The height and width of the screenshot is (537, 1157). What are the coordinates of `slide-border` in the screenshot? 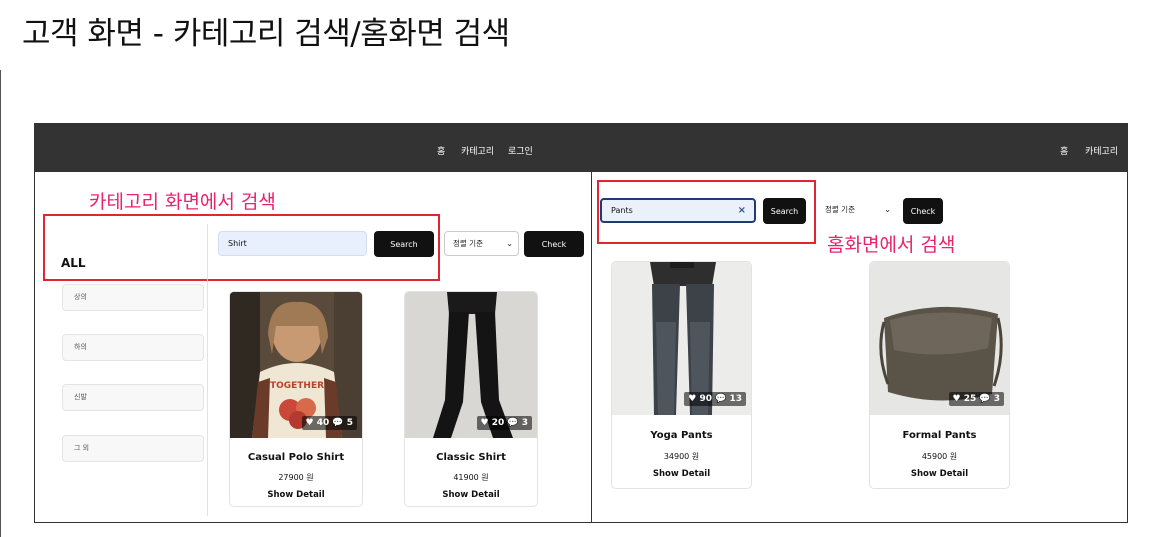 It's located at (0, 303).